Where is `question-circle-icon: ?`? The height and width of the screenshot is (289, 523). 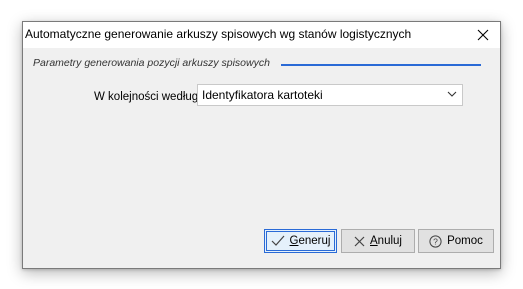
question-circle-icon: ? is located at coordinates (435, 241).